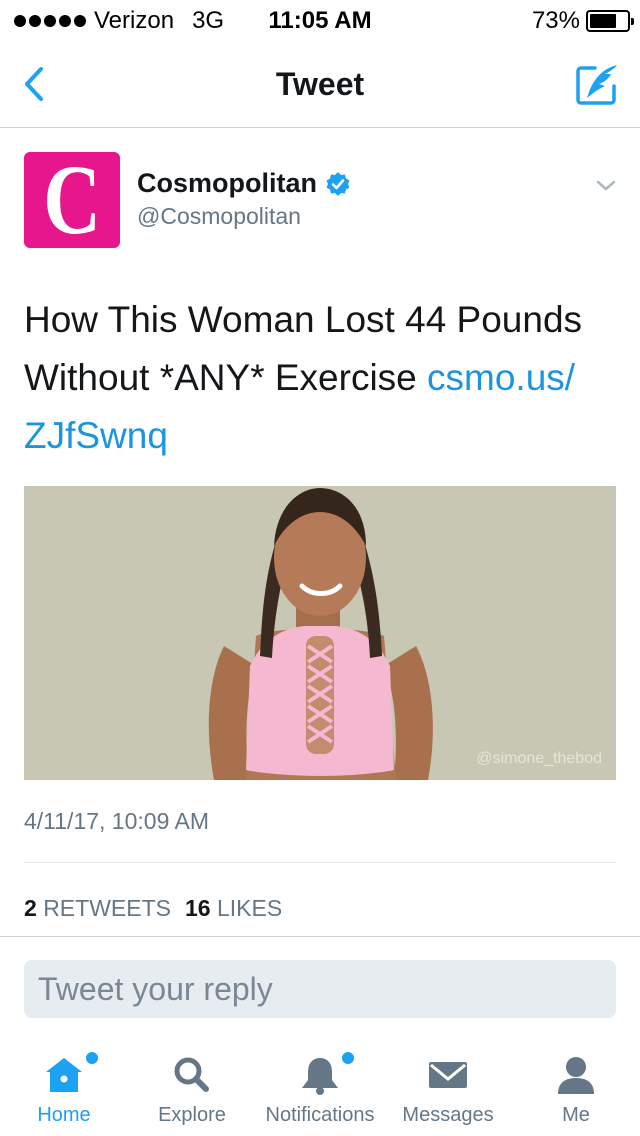 Image resolution: width=640 pixels, height=1136 pixels. I want to click on likes-label: LIKES, so click(249, 908).